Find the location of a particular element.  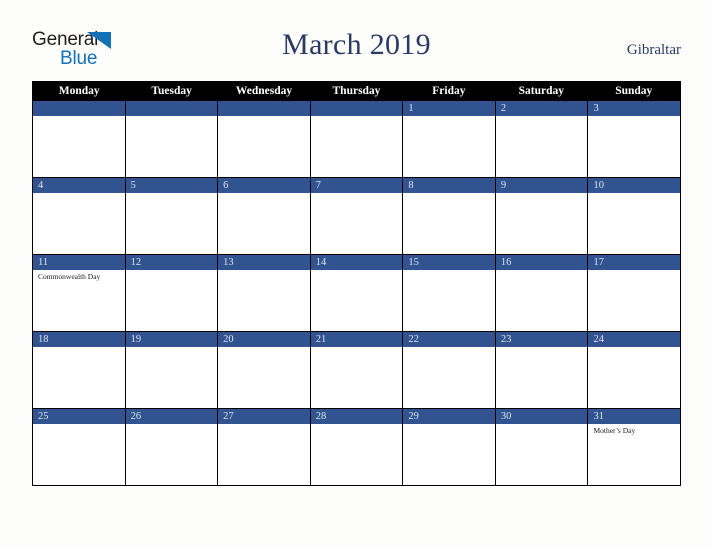

calendar-day-cell: 20 is located at coordinates (264, 370).